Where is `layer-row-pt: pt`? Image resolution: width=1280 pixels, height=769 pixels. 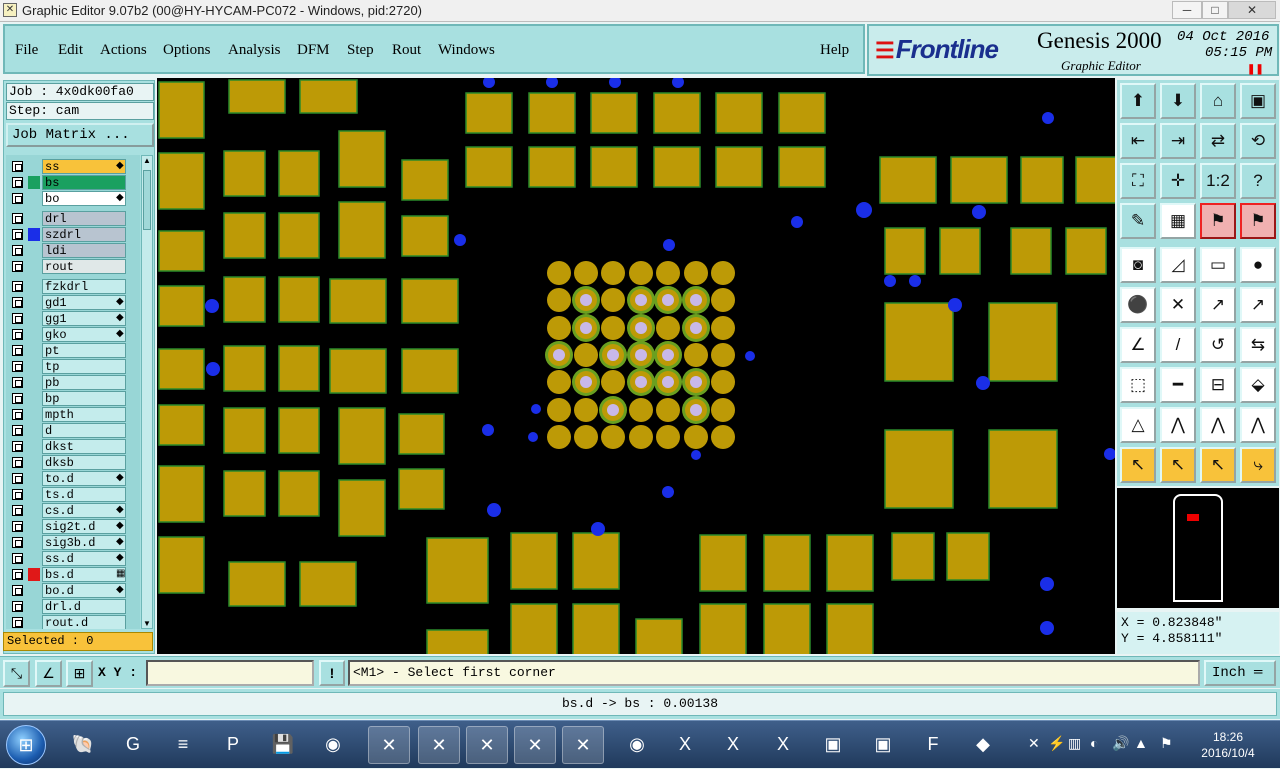 layer-row-pt: pt is located at coordinates (73, 350).